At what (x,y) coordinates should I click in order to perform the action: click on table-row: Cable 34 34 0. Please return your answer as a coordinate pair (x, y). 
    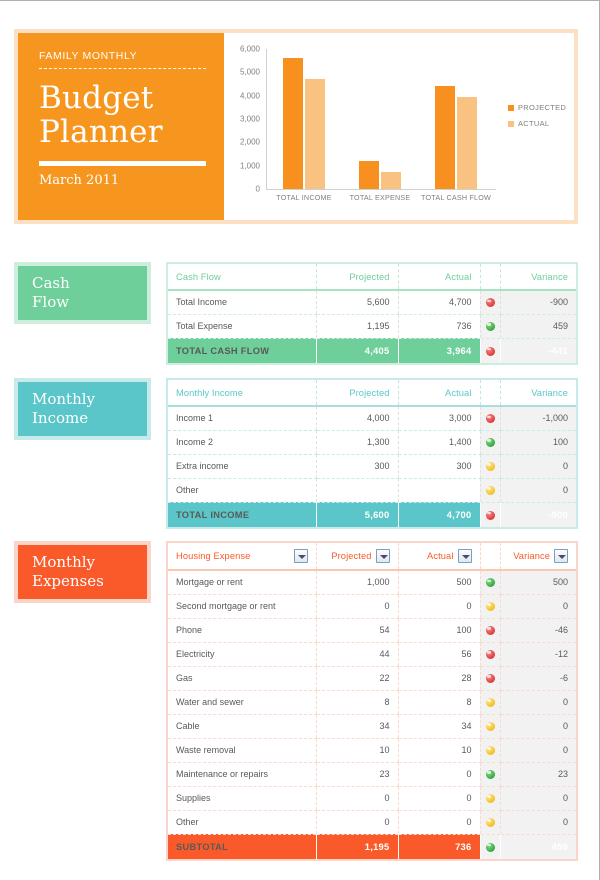
    Looking at the image, I should click on (372, 726).